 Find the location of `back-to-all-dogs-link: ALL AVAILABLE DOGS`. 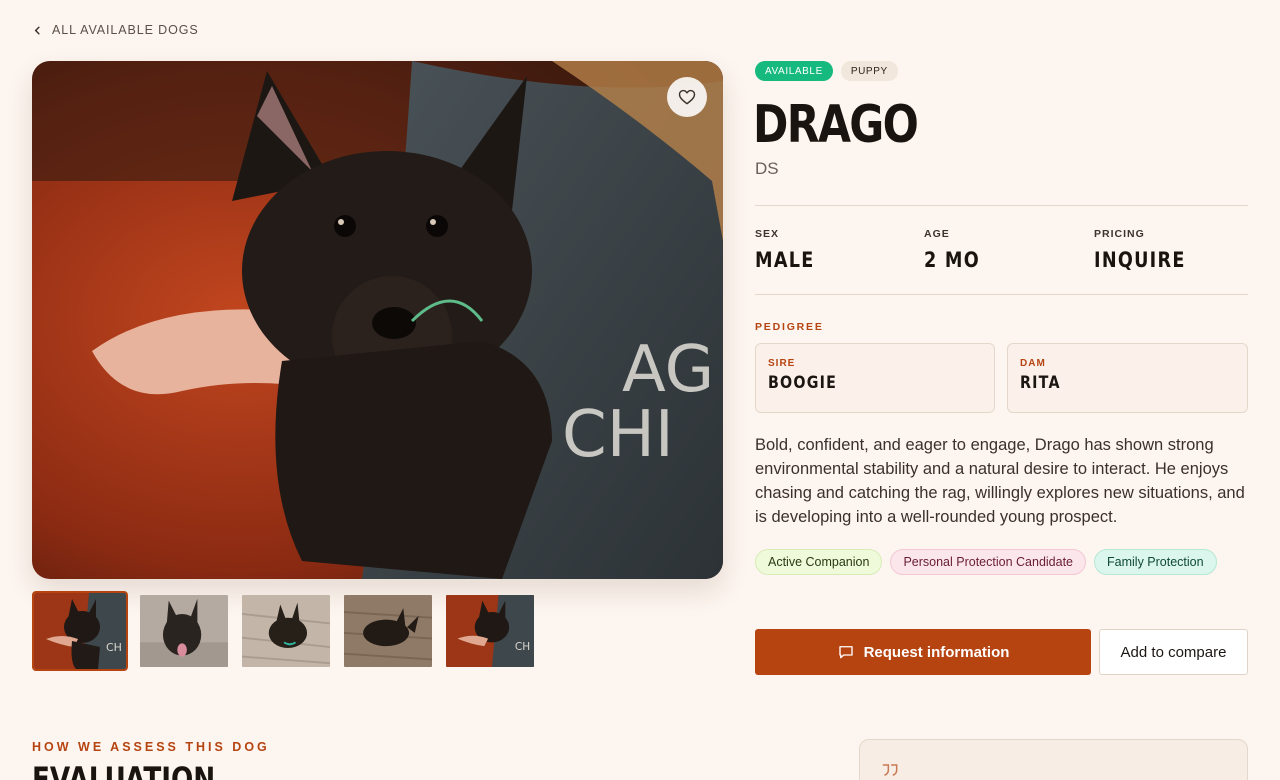

back-to-all-dogs-link: ALL AVAILABLE DOGS is located at coordinates (115, 30).